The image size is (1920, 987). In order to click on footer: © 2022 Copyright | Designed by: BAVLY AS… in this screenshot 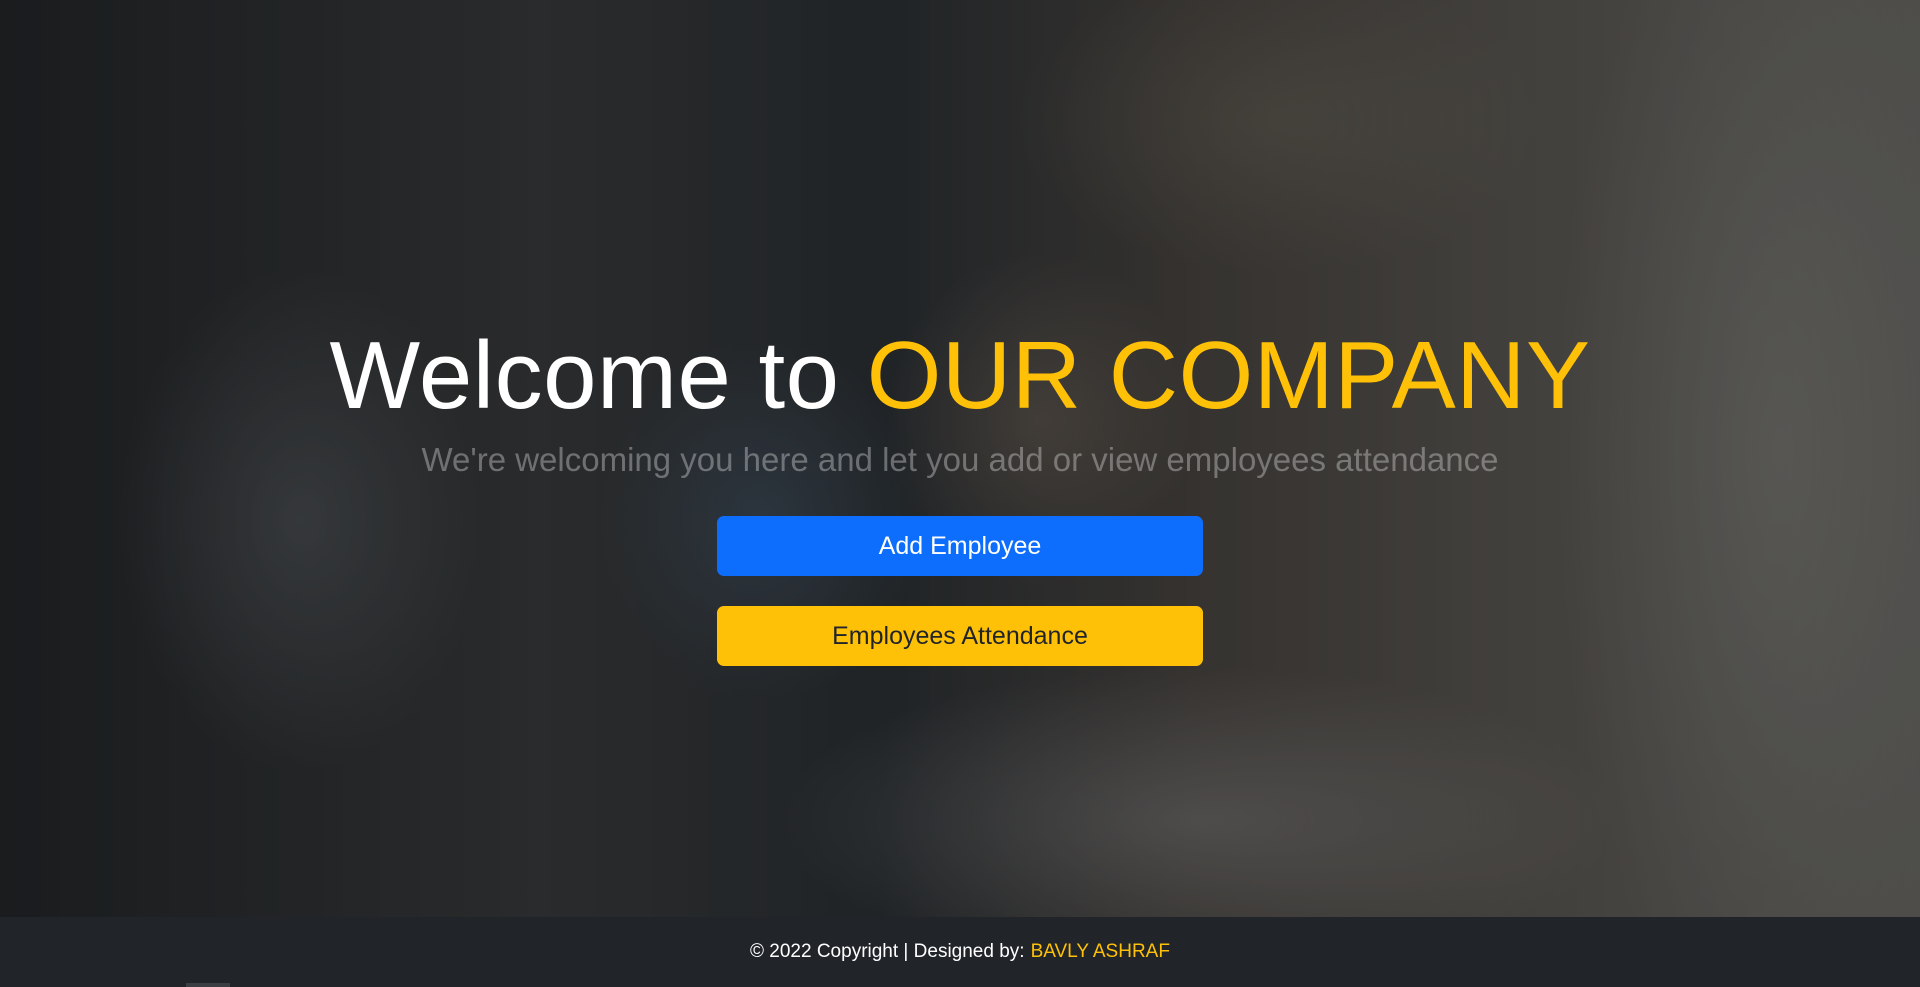, I will do `click(960, 952)`.